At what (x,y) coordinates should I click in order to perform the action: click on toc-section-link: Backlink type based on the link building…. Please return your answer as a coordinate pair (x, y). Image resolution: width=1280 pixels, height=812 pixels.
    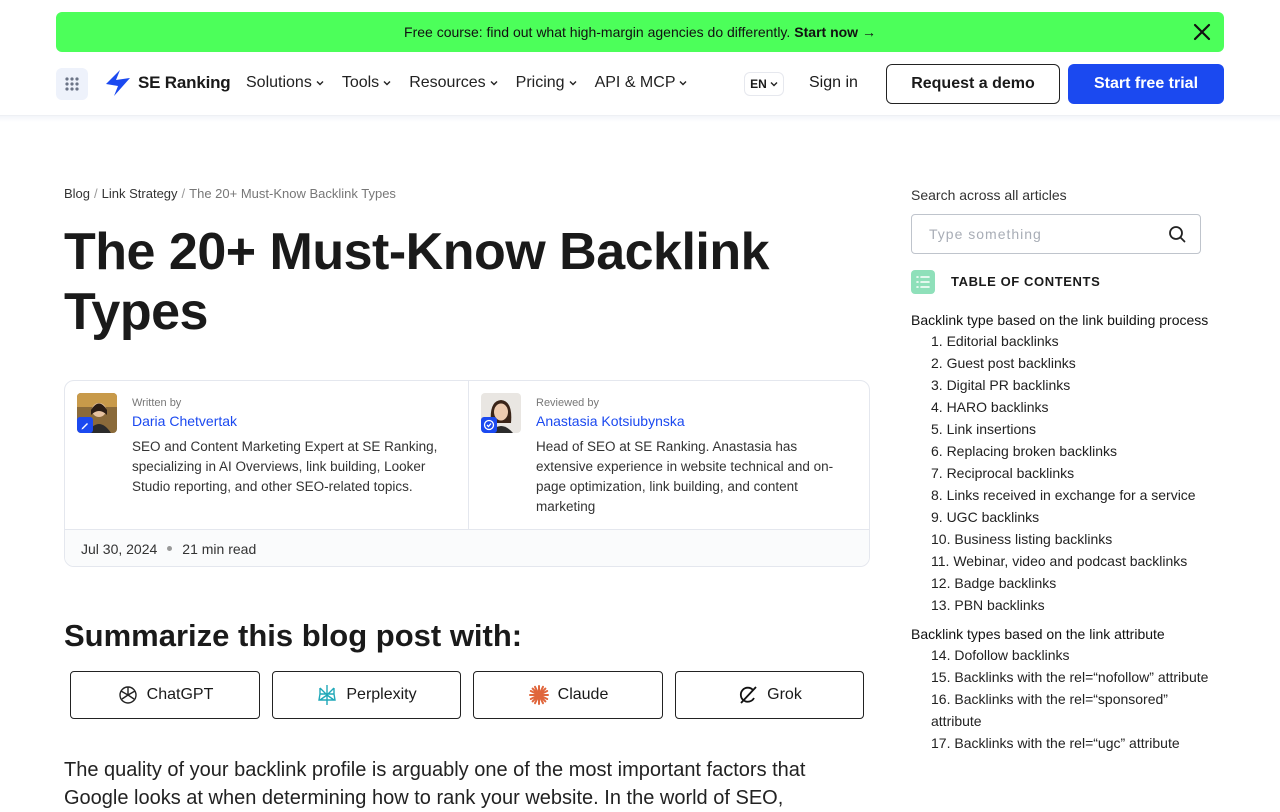
    Looking at the image, I should click on (1061, 320).